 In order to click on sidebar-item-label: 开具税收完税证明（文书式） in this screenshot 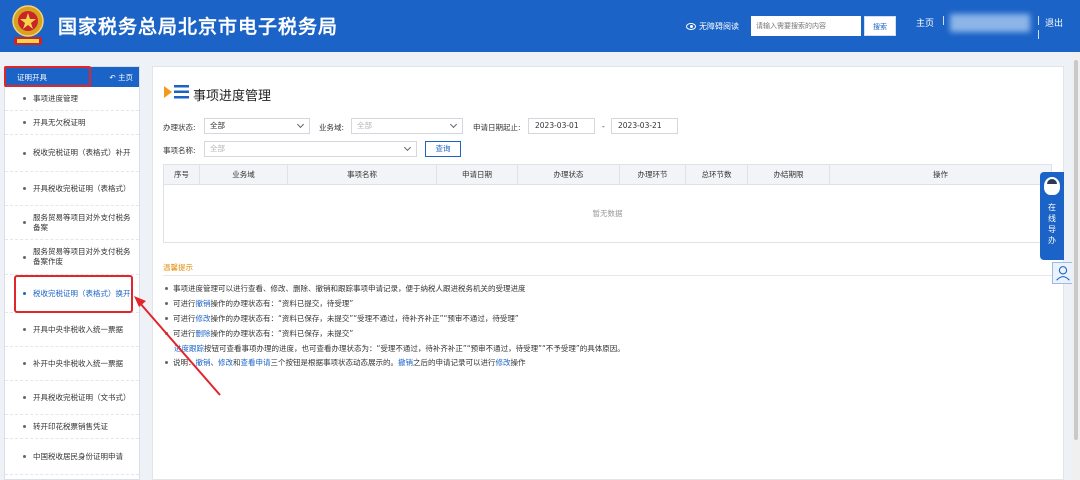, I will do `click(82, 397)`.